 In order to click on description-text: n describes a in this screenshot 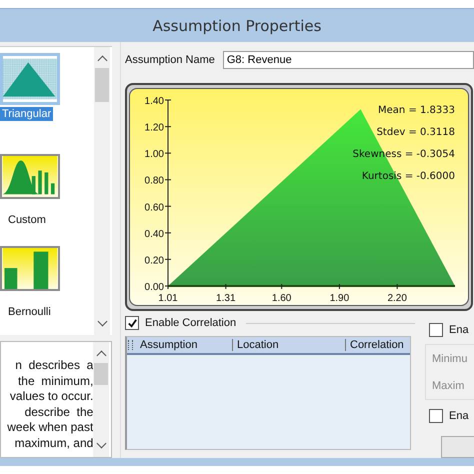, I will do `click(54, 366)`.